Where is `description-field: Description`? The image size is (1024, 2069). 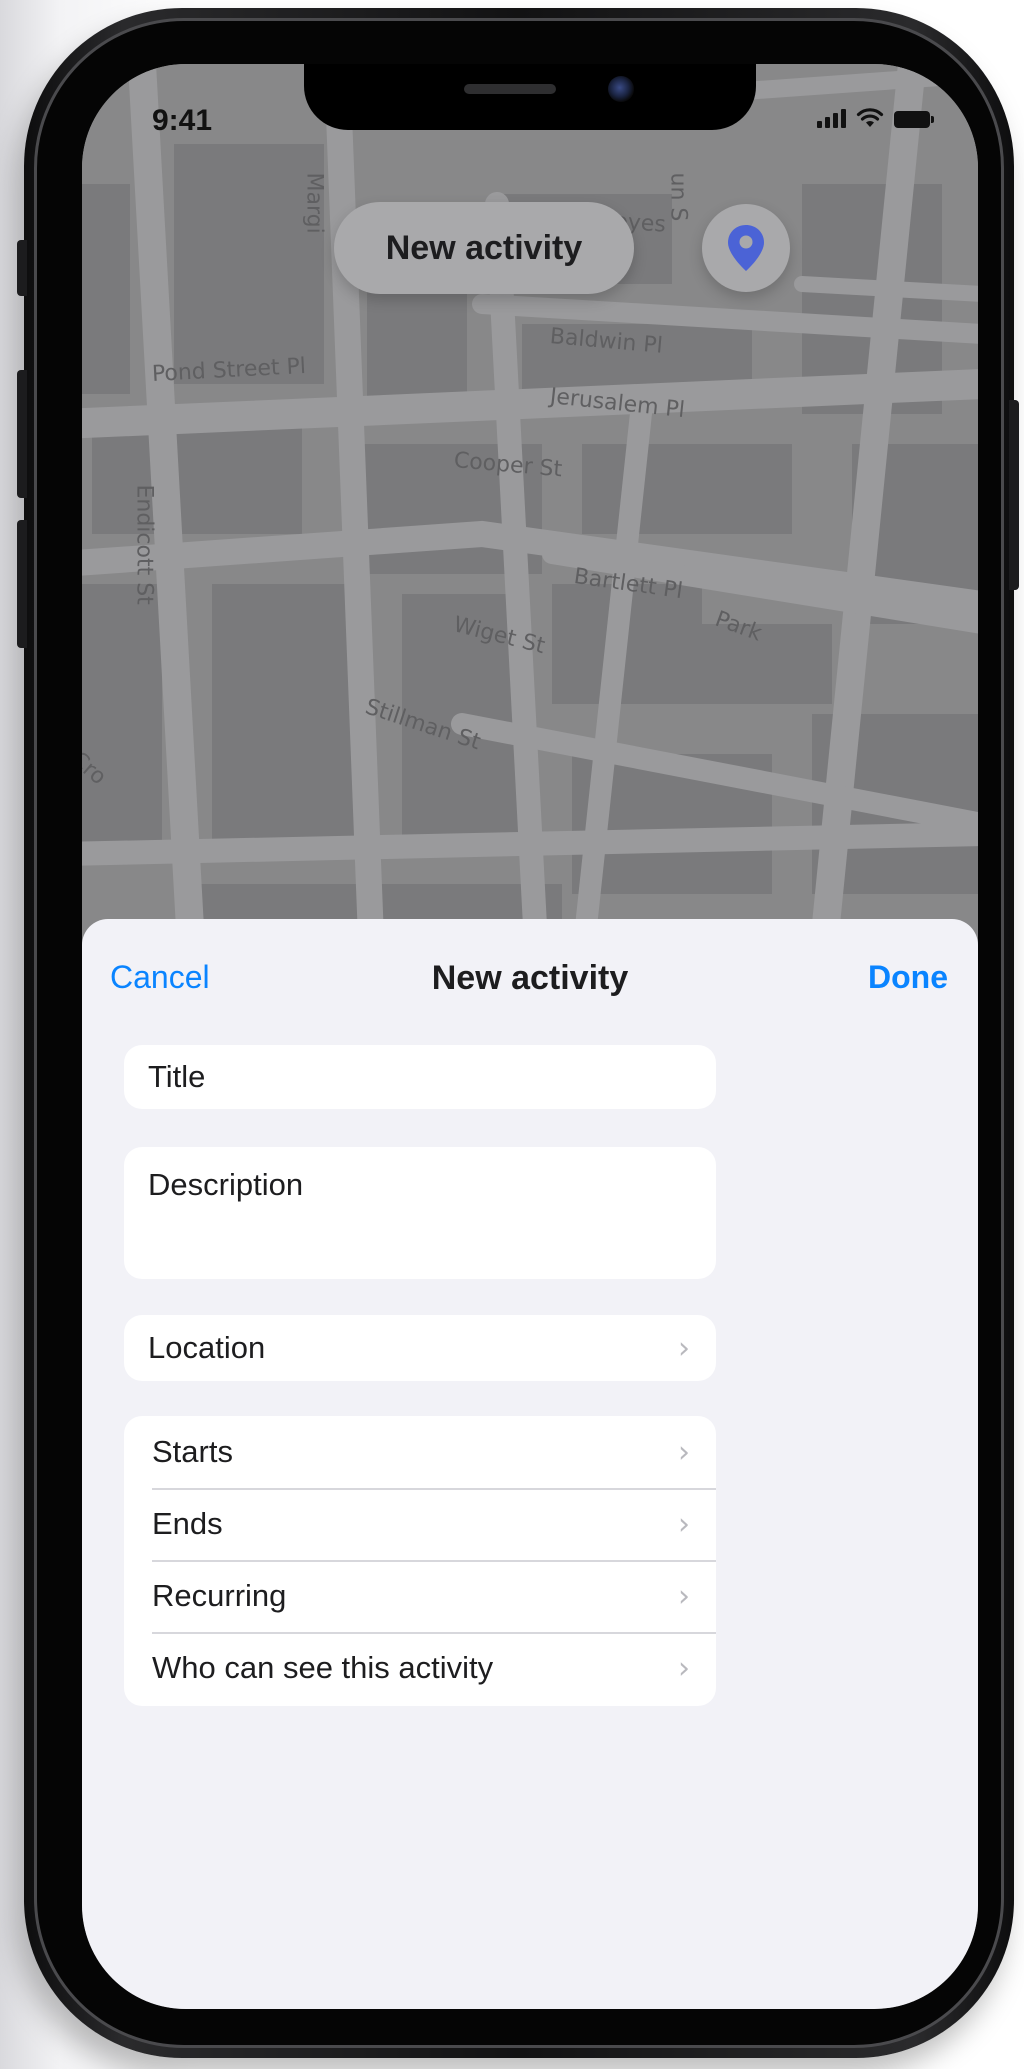
description-field: Description is located at coordinates (420, 1213).